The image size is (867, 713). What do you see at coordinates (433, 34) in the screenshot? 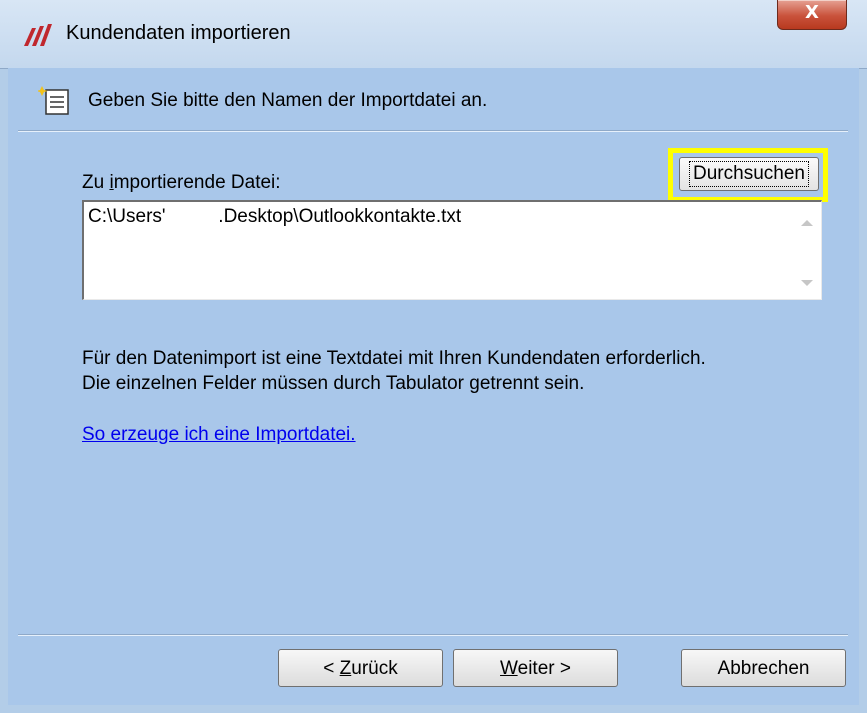
I see `title-bar: Kundendaten importieren X` at bounding box center [433, 34].